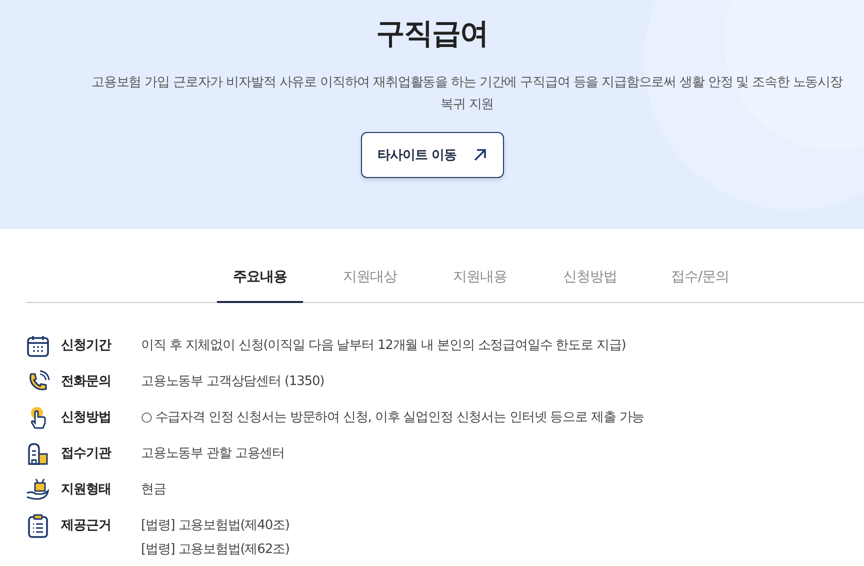  Describe the element at coordinates (232, 382) in the screenshot. I see `detail-value: 고용노동부 고객상담센터 (1350)` at that location.